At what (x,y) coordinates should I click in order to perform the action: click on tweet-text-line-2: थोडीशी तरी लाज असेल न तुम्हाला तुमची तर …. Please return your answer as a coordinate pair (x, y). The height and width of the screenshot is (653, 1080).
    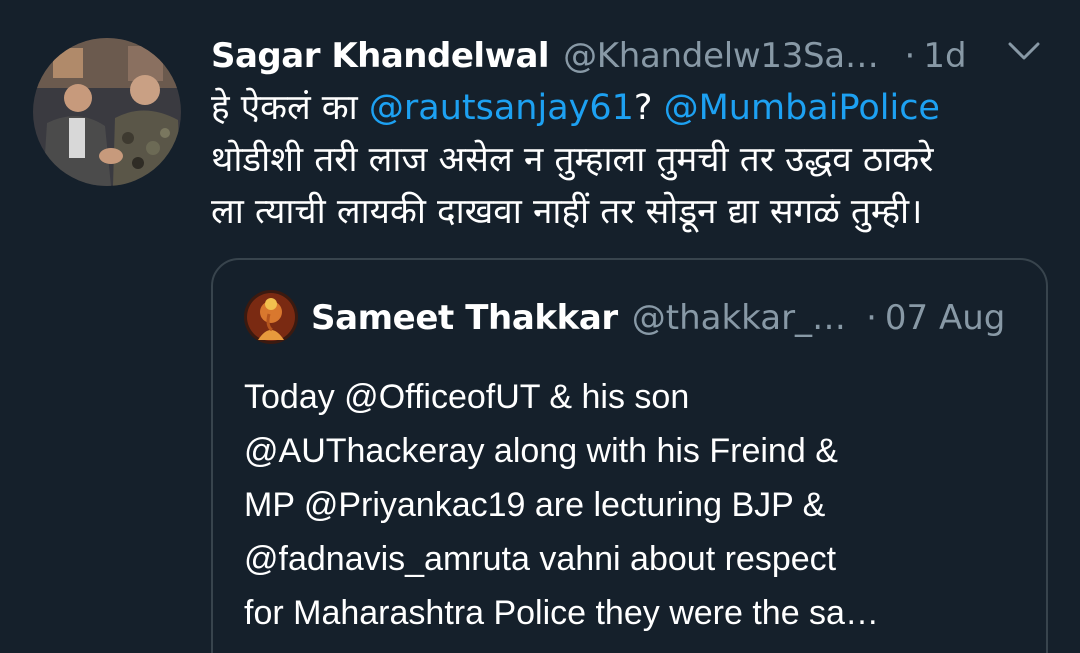
    Looking at the image, I should click on (572, 160).